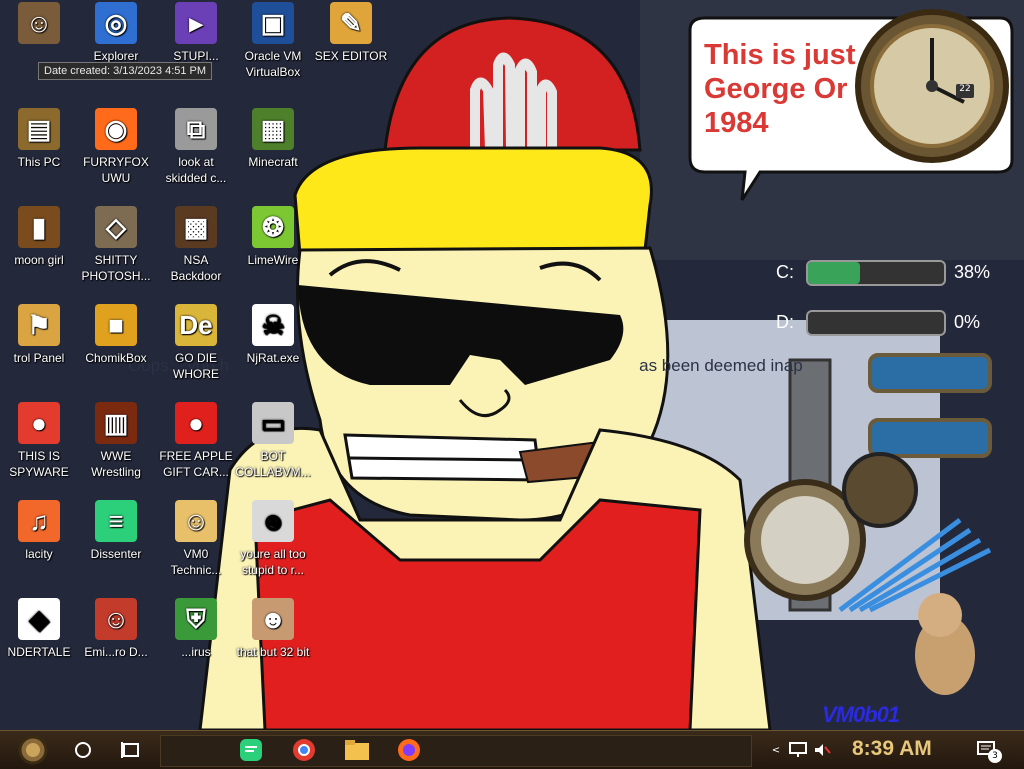 The image size is (1024, 769). What do you see at coordinates (116, 23) in the screenshot?
I see `globe-icon: ◎` at bounding box center [116, 23].